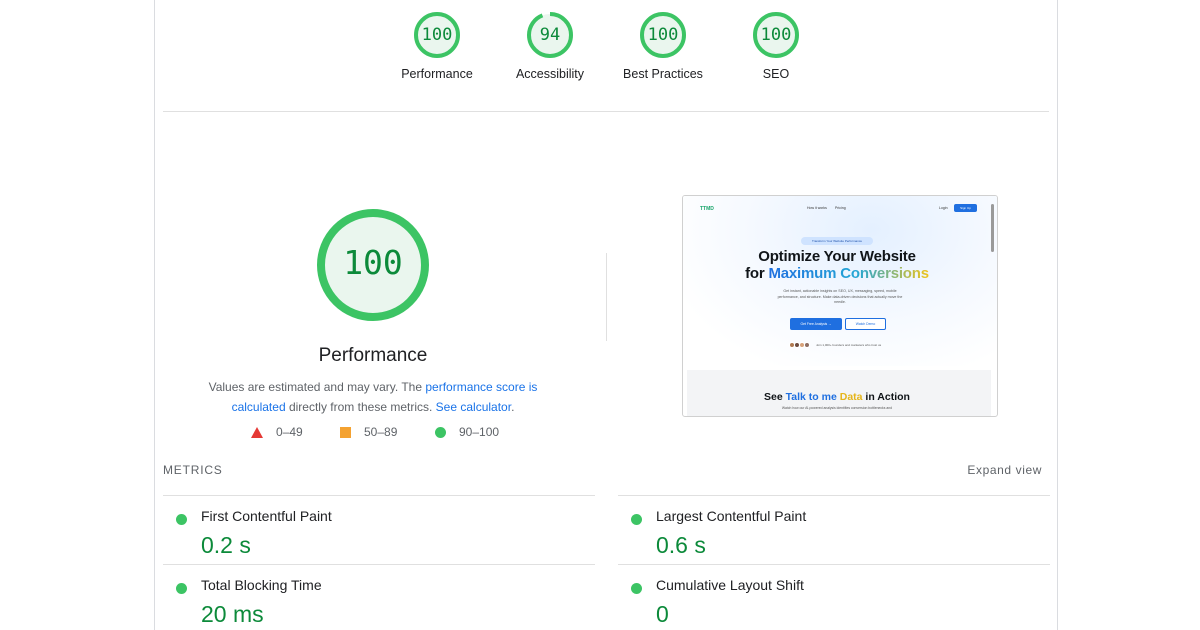 The width and height of the screenshot is (1200, 630). I want to click on gauge-score: 94, so click(550, 35).